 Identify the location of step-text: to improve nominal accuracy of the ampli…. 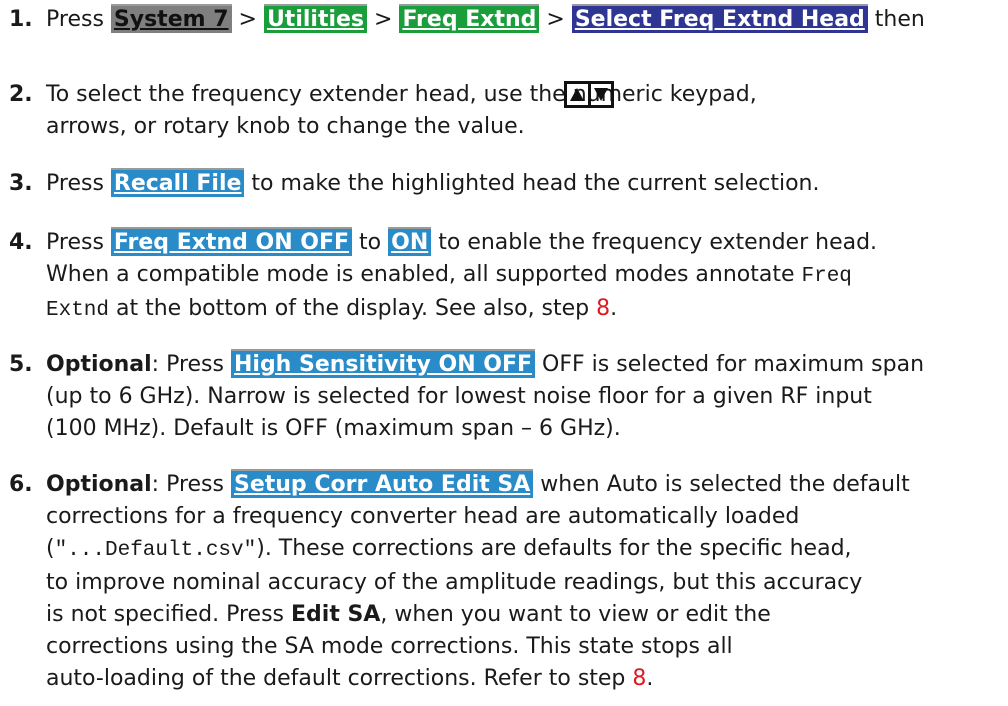
(454, 582).